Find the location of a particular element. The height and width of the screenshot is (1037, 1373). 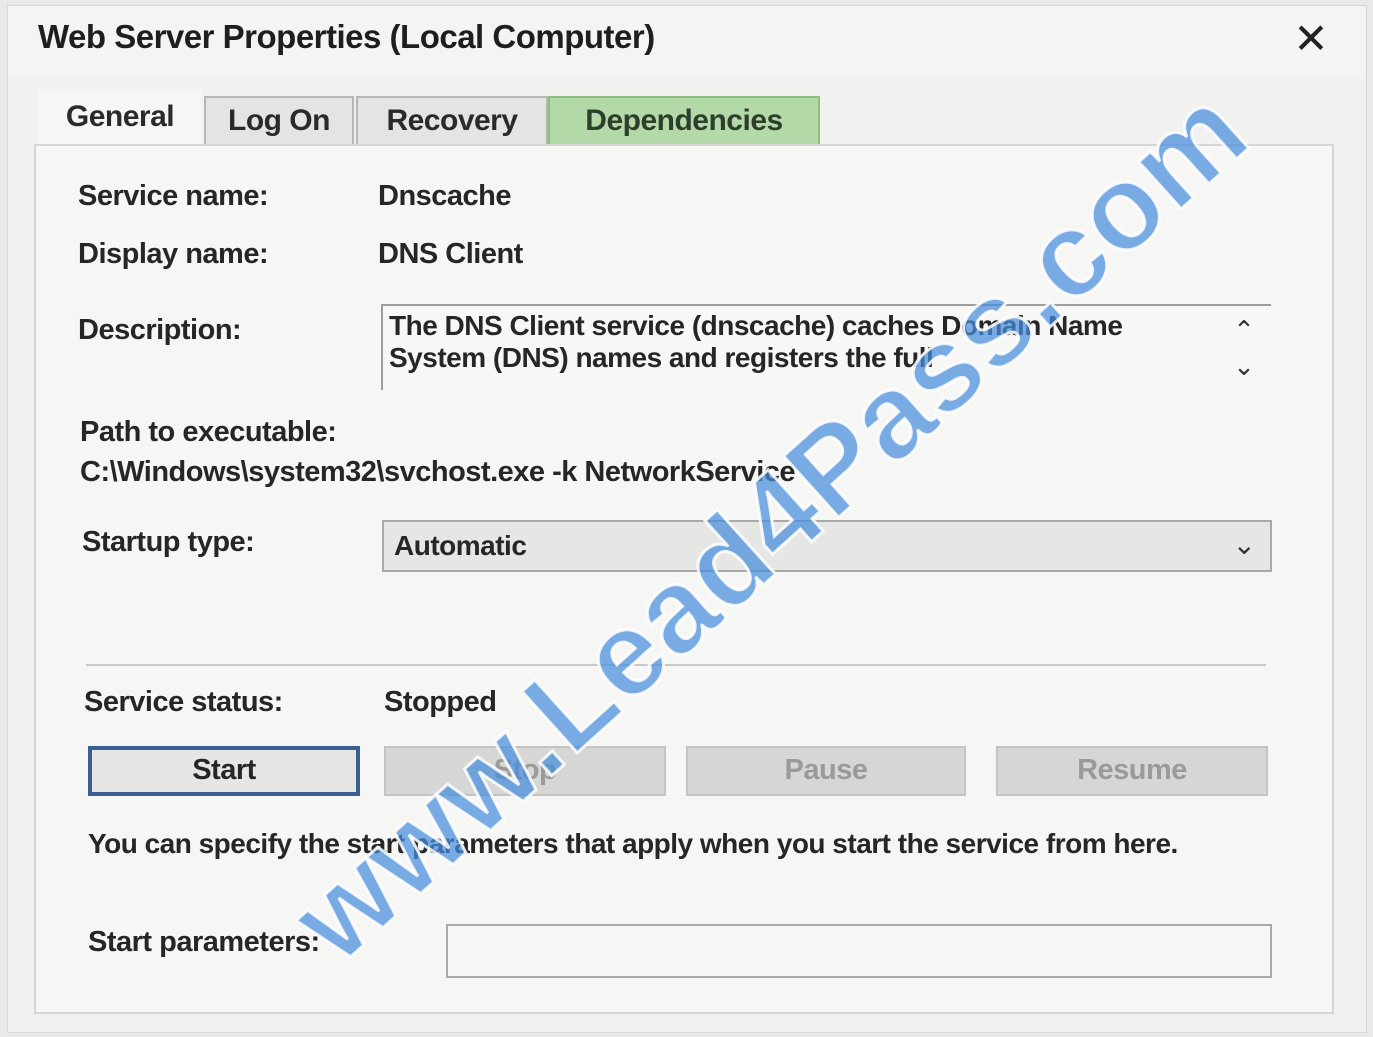

window-title: Web Server Properties (Local Computer) is located at coordinates (346, 36).